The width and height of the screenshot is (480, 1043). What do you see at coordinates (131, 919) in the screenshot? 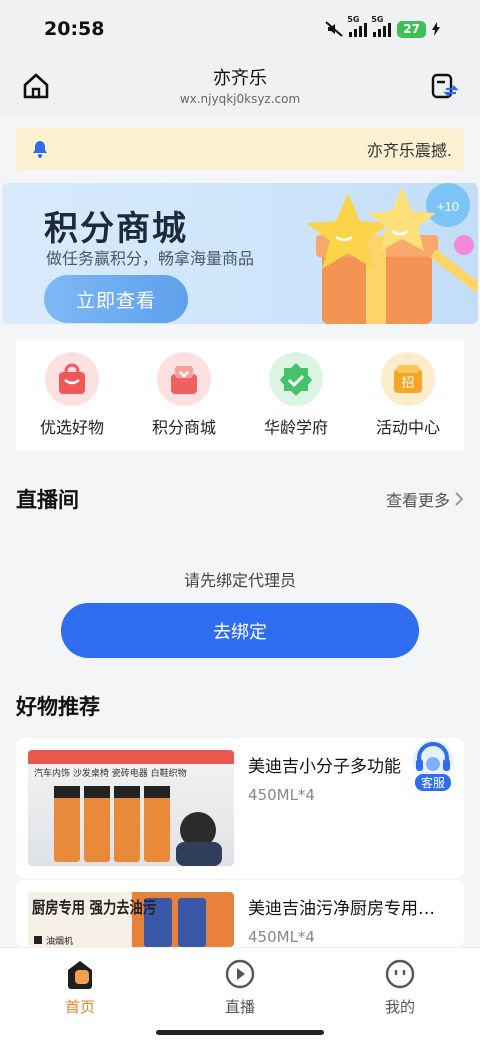
I see `product-image: 厨房专用 强力去油污 油烟机` at bounding box center [131, 919].